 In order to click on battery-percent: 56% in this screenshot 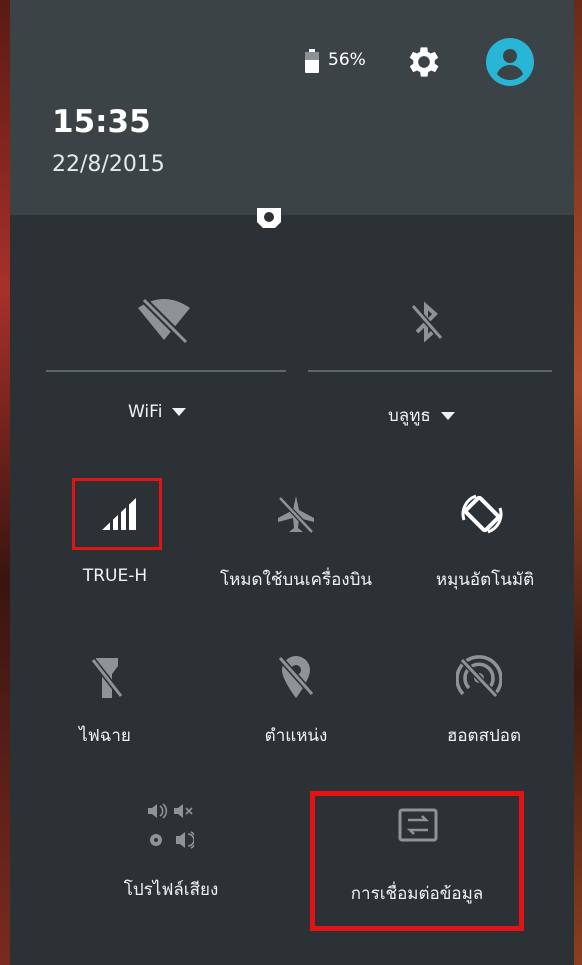, I will do `click(347, 60)`.